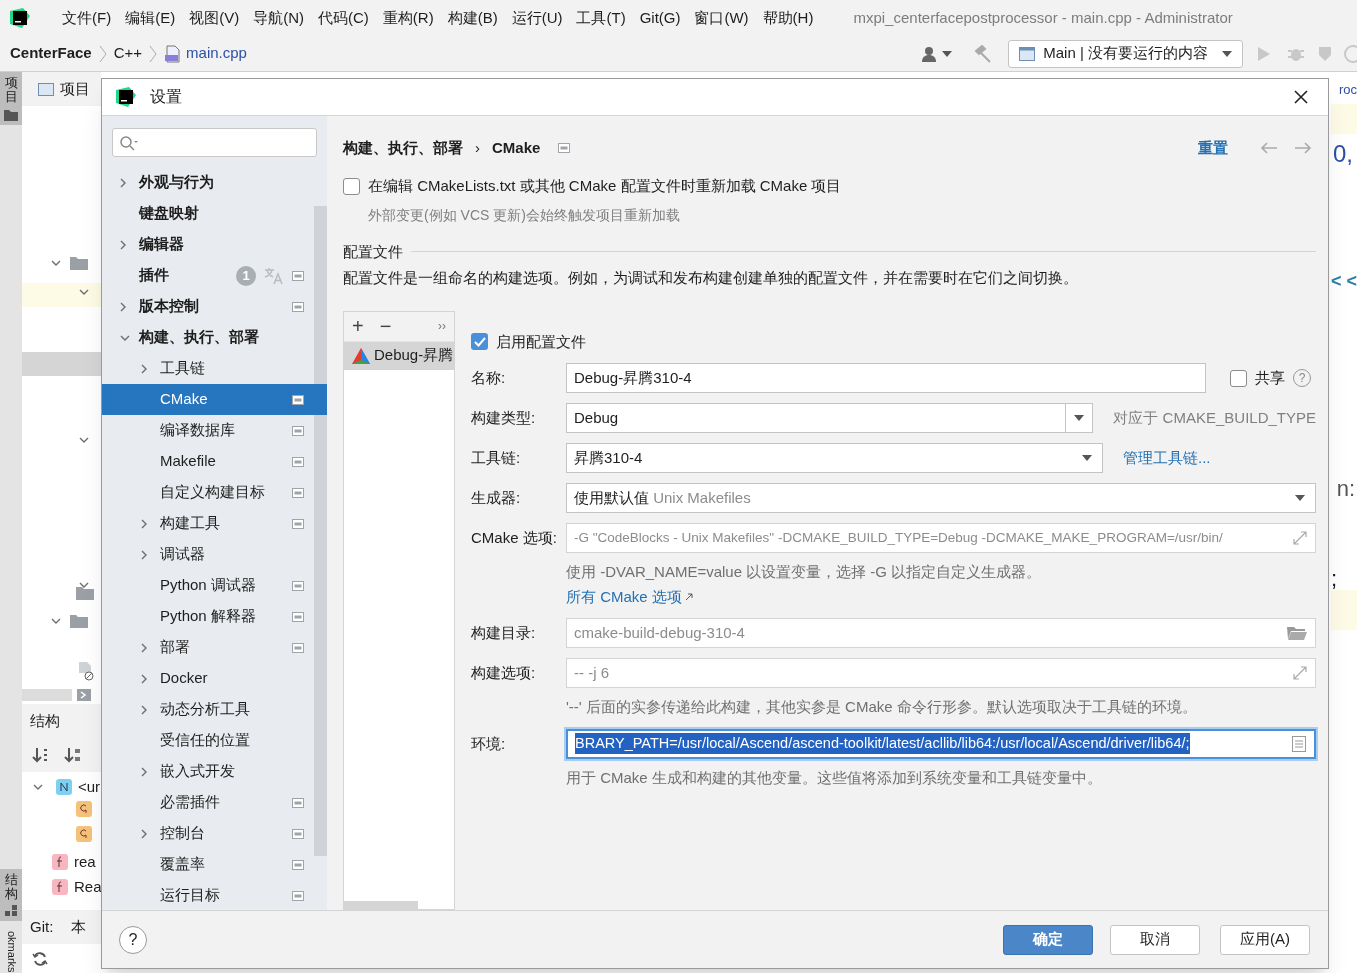  I want to click on document-icon, so click(1299, 743).